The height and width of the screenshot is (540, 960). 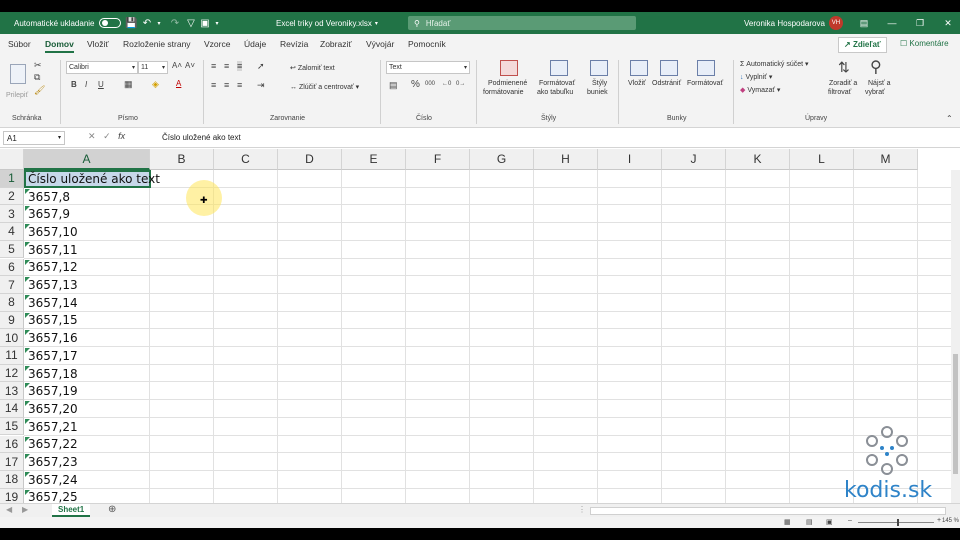 What do you see at coordinates (12, 214) in the screenshot?
I see `row-header-3: 3` at bounding box center [12, 214].